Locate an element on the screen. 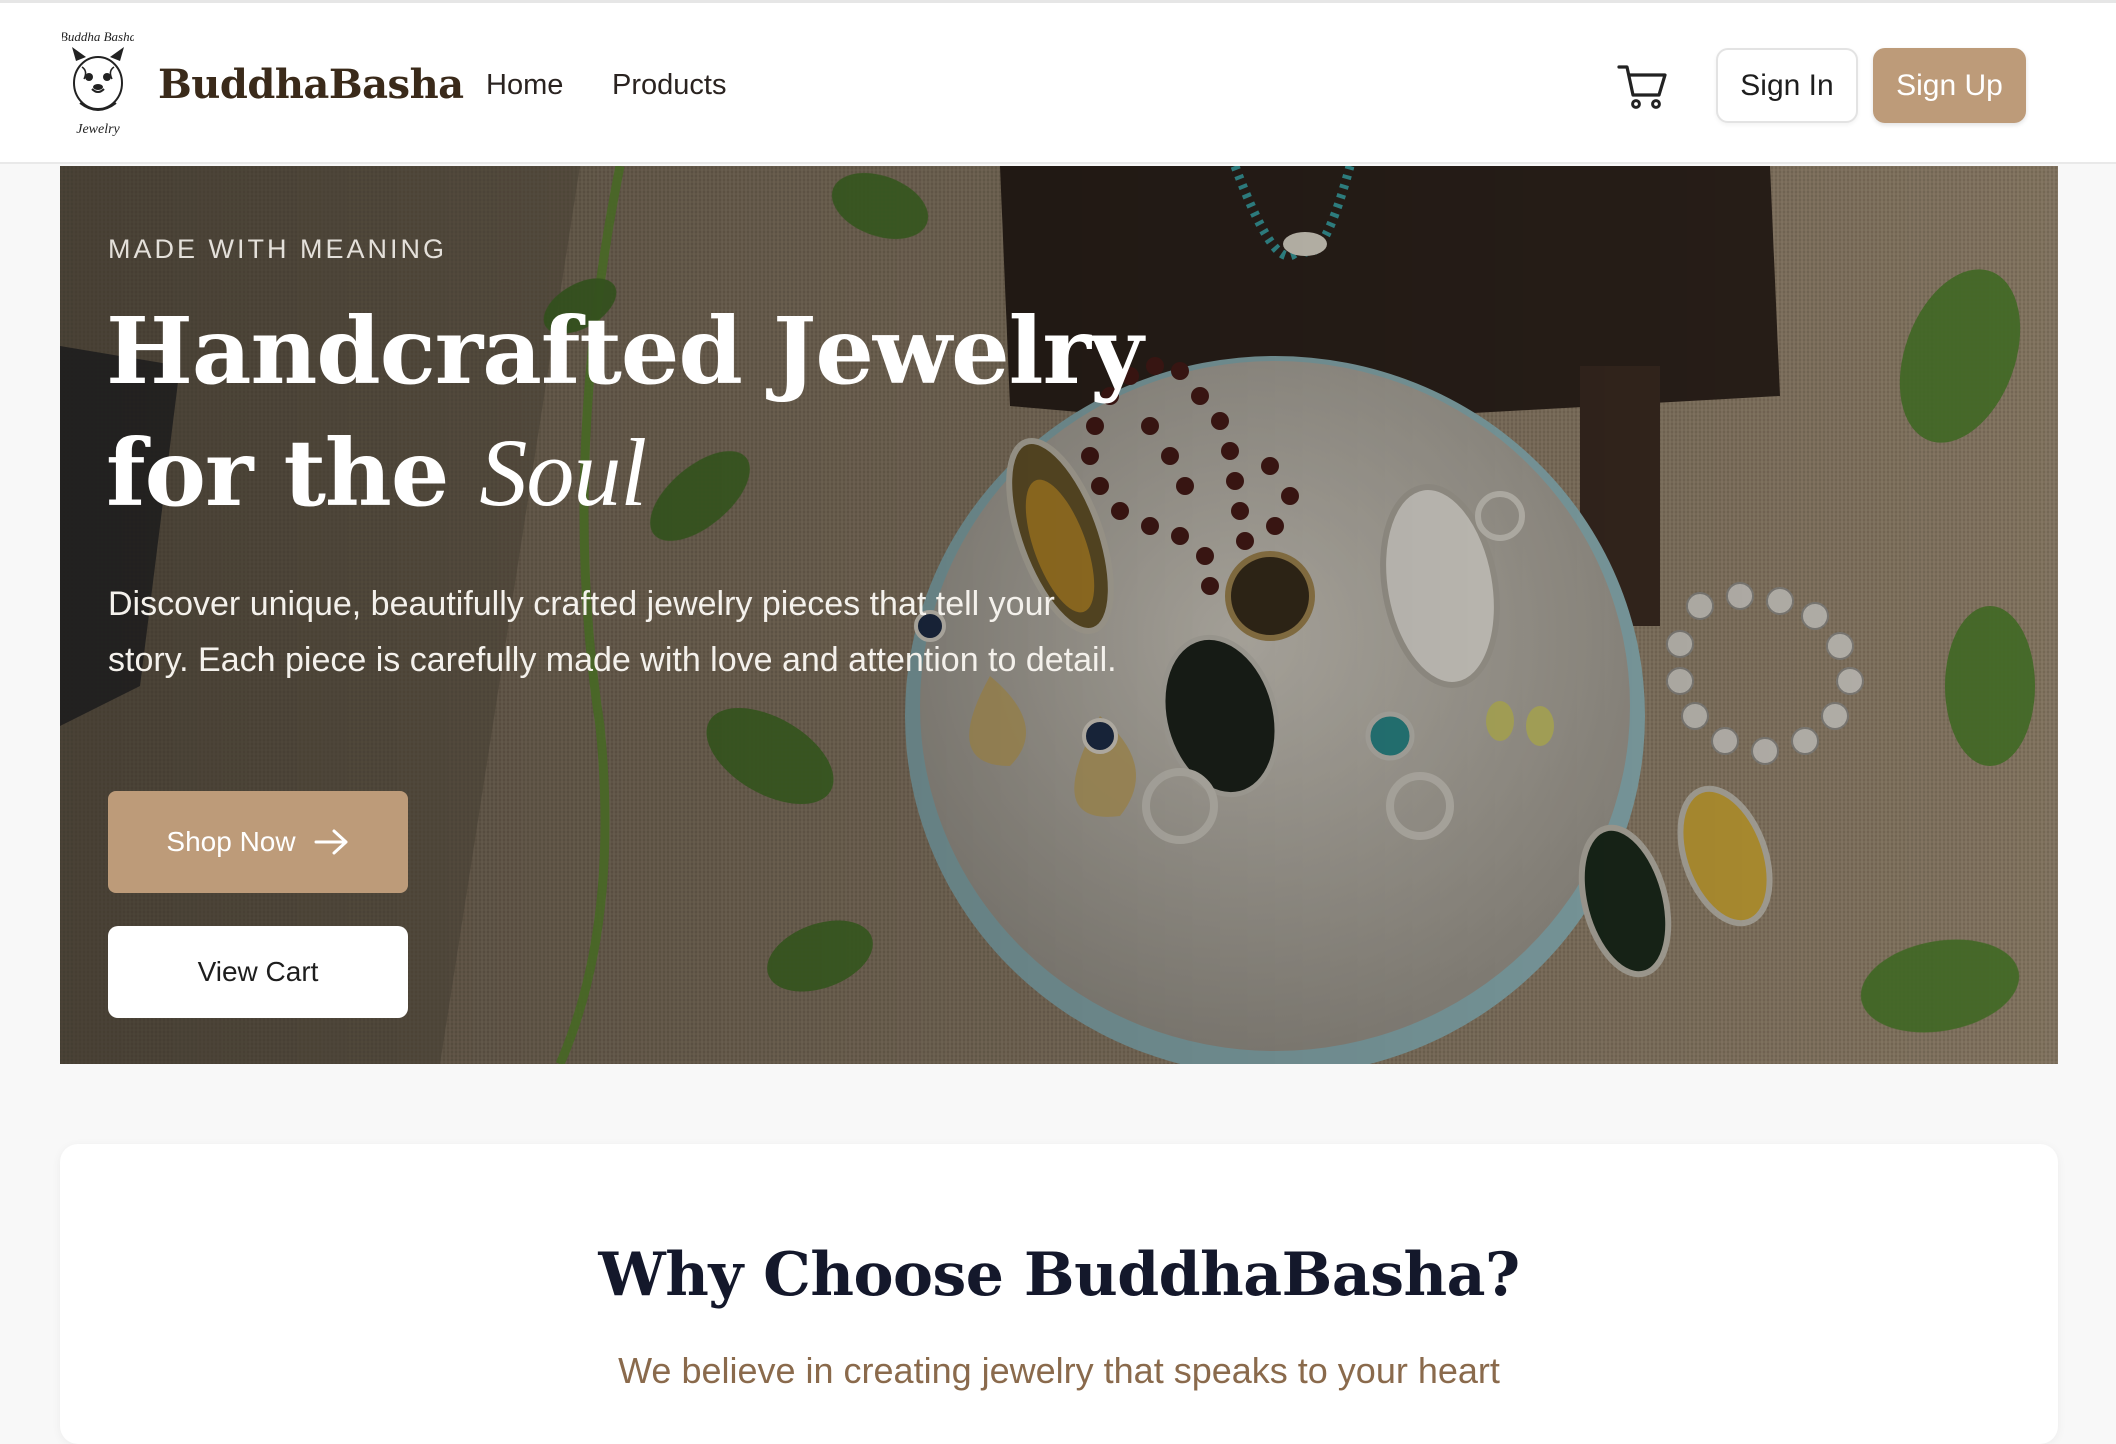  cart-button is located at coordinates (1642, 86).